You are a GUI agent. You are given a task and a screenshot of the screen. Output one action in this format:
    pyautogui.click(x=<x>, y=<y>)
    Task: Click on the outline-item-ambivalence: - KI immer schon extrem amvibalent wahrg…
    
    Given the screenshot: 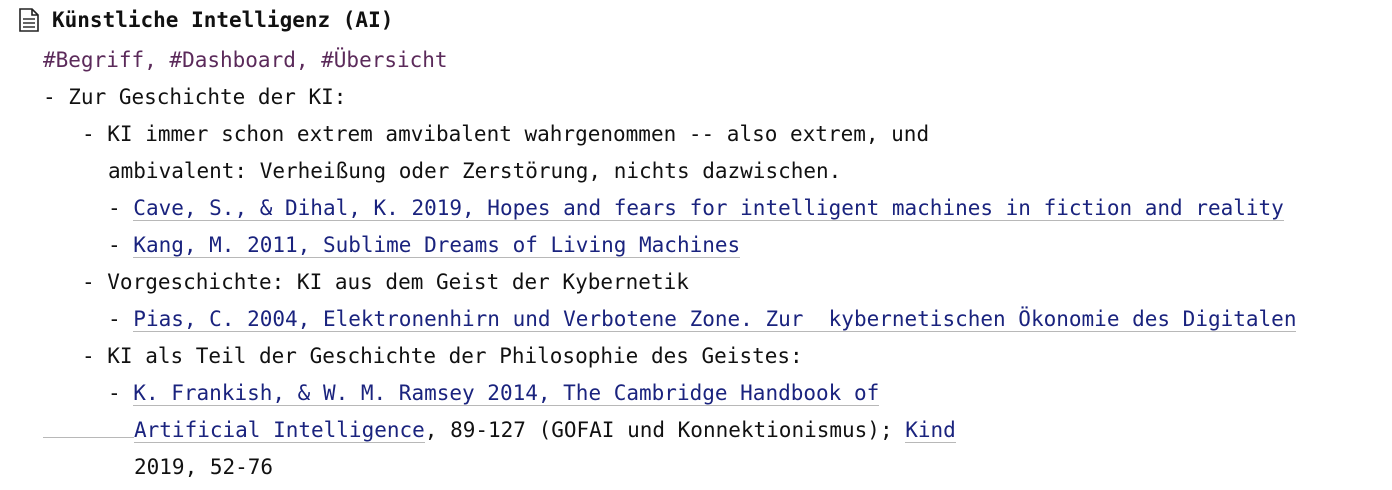 What is the action you would take?
    pyautogui.click(x=506, y=134)
    